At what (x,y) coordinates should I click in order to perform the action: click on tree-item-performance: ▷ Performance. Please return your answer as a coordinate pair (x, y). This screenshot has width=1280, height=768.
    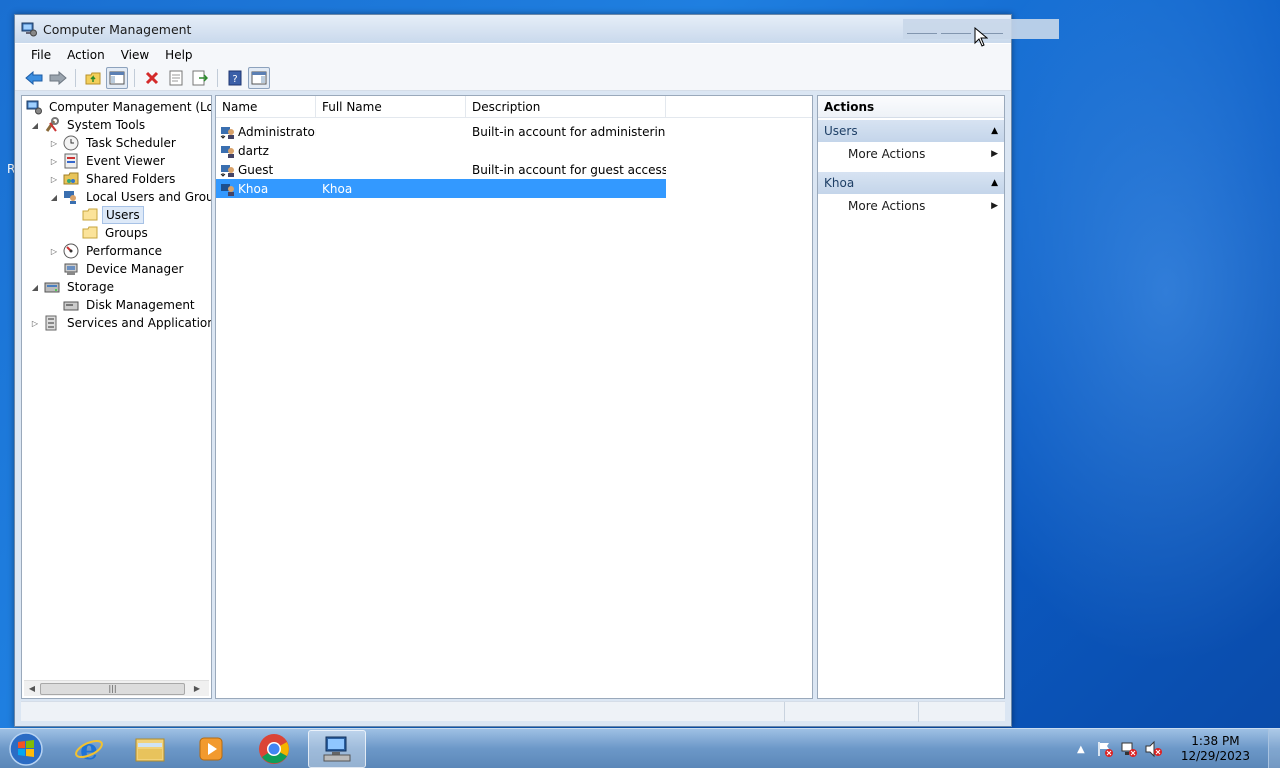
    Looking at the image, I should click on (107, 251).